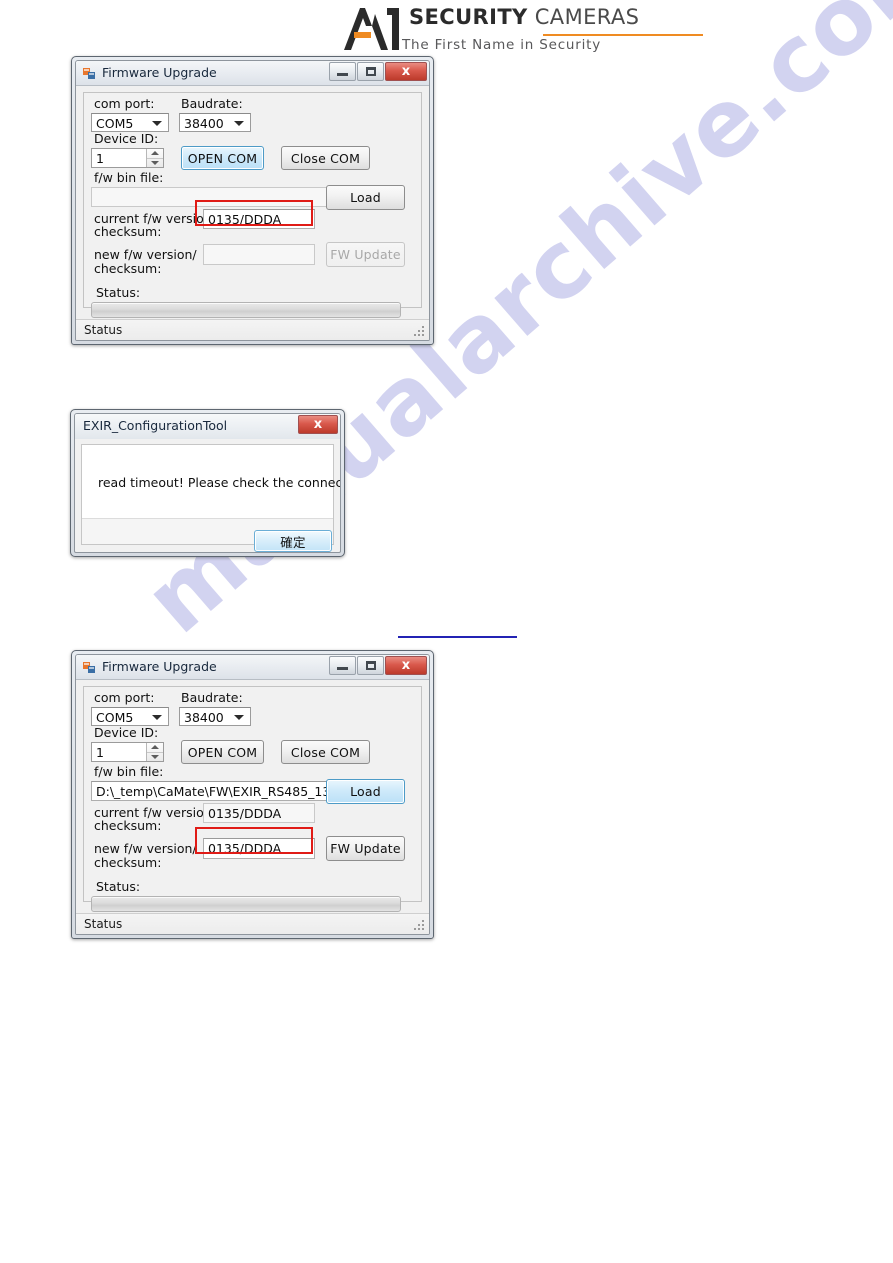  Describe the element at coordinates (145, 848) in the screenshot. I see `label-new-version: new f/w version/` at that location.